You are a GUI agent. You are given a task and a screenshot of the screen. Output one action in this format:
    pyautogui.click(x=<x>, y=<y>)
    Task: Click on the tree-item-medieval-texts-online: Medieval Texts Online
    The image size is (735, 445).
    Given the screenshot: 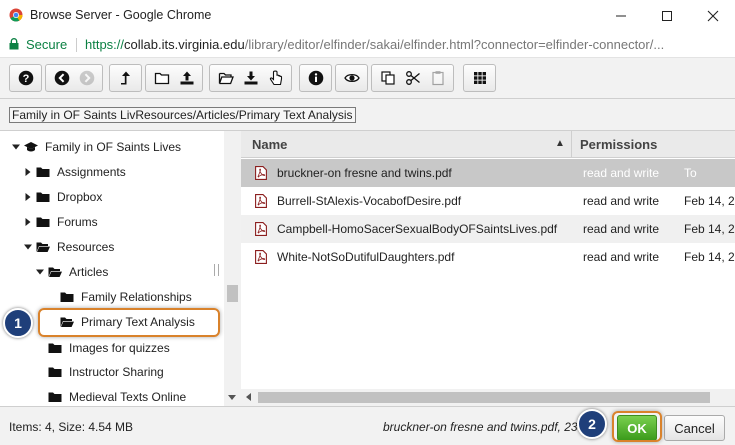 What is the action you would take?
    pyautogui.click(x=117, y=395)
    